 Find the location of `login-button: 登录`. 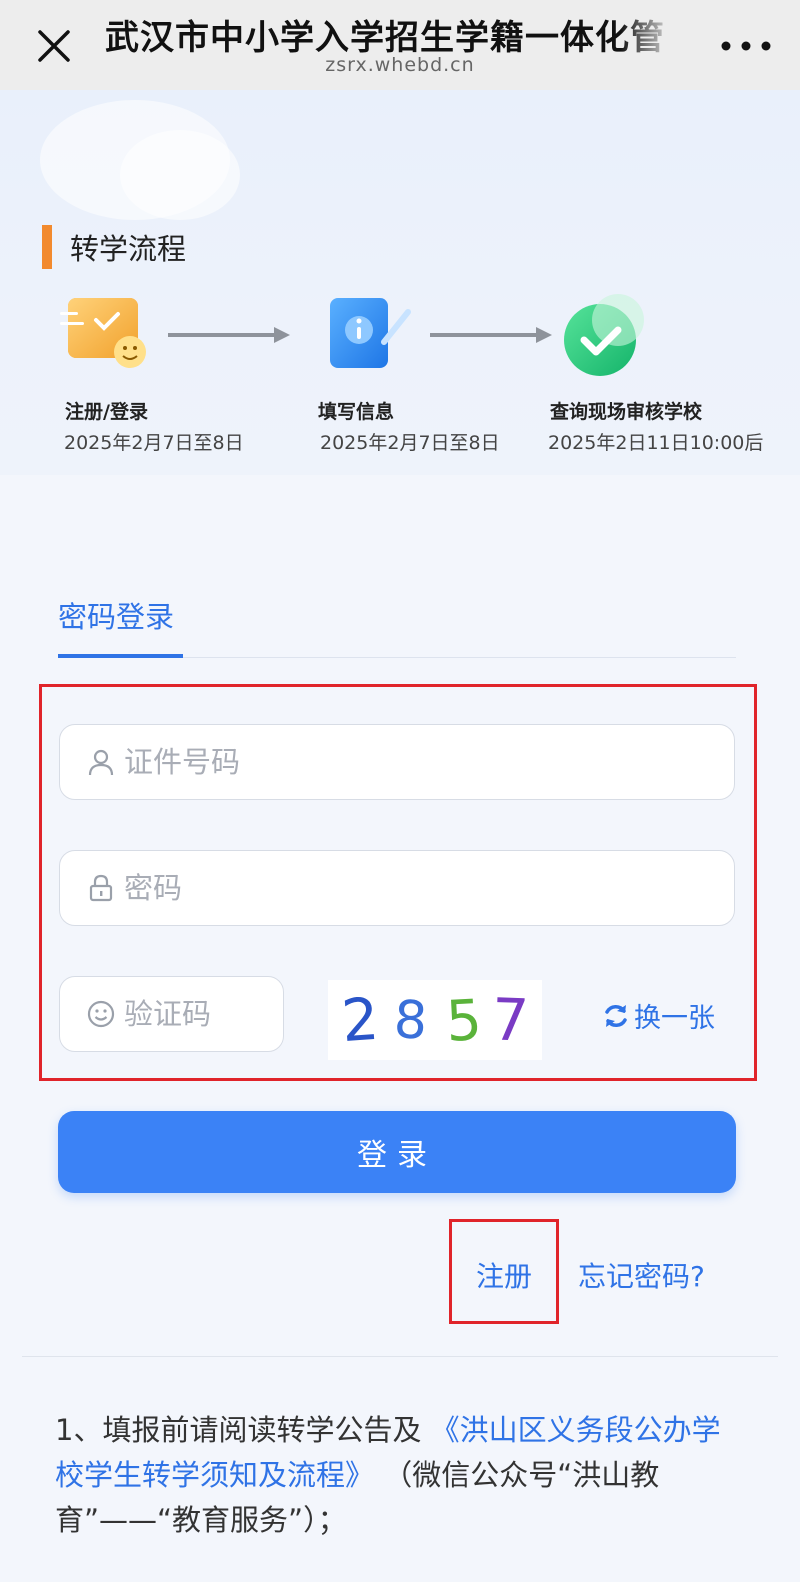

login-button: 登录 is located at coordinates (397, 1152).